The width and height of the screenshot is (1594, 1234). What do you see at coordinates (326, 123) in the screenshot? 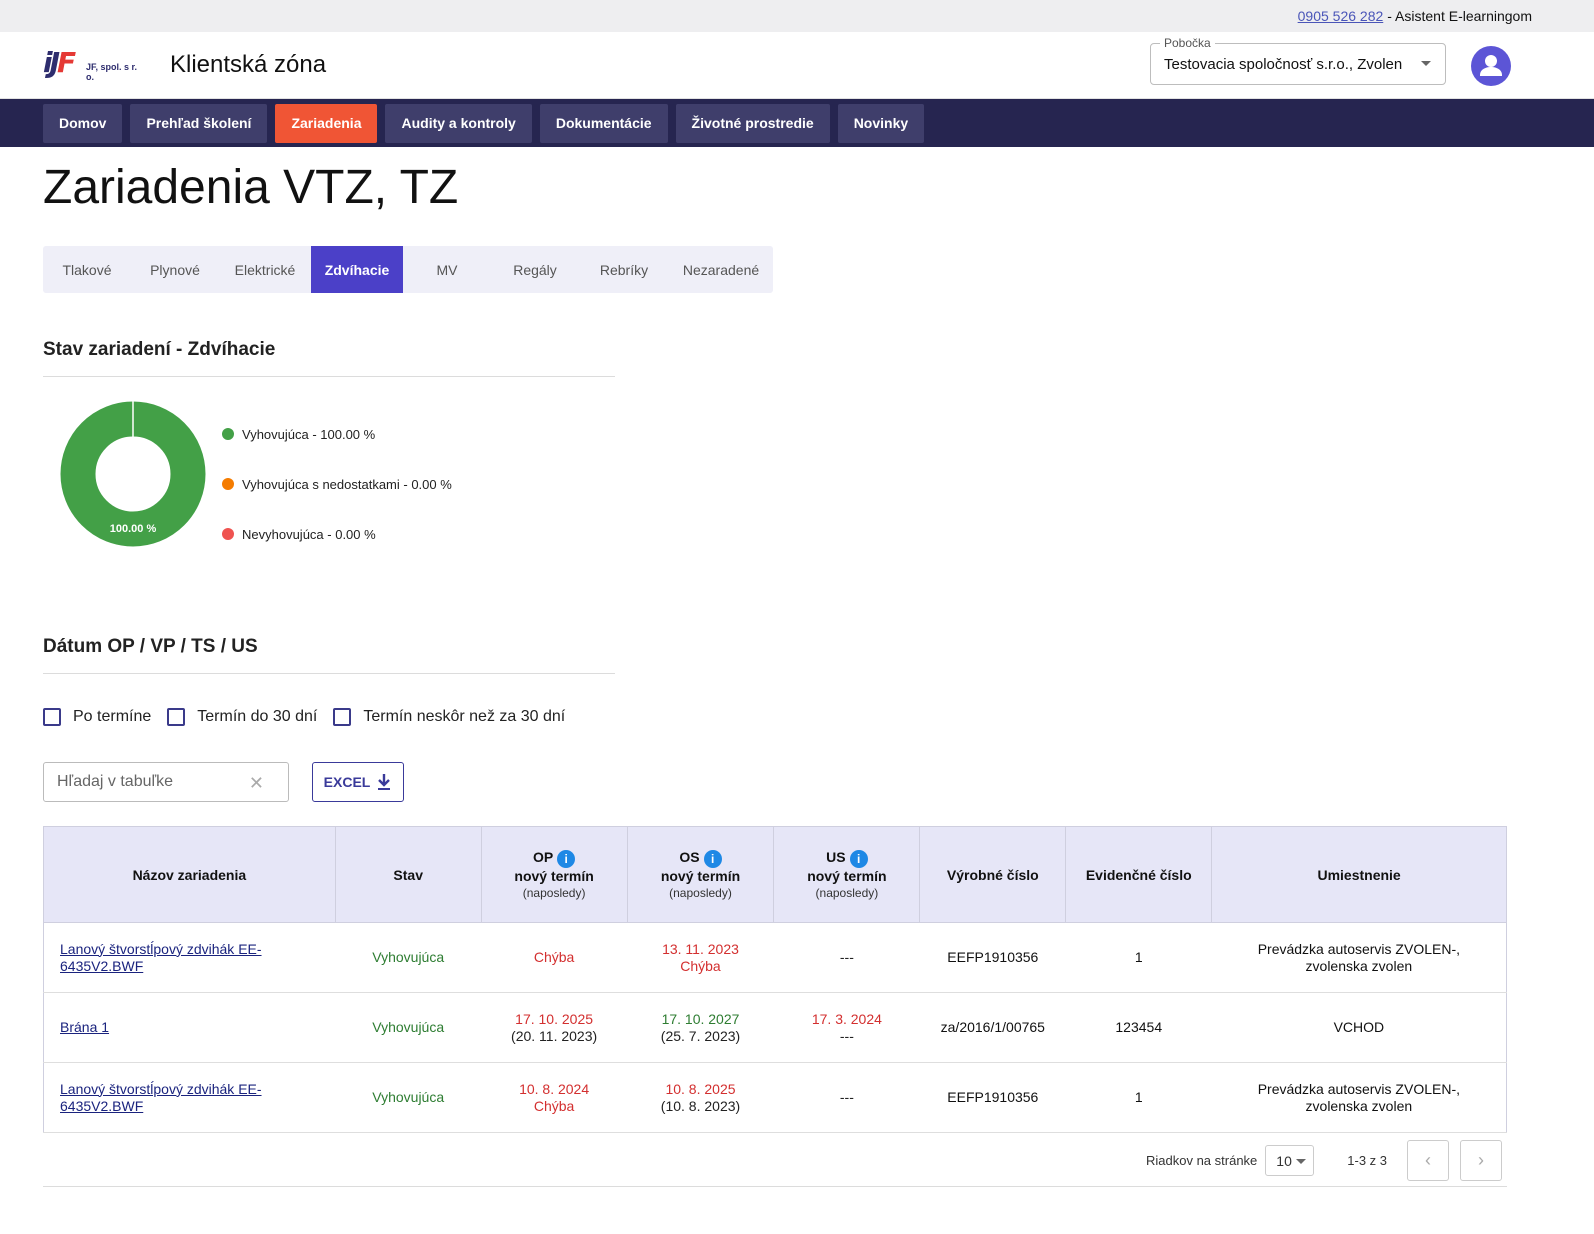
I see `nav-devices: Zariadenia` at bounding box center [326, 123].